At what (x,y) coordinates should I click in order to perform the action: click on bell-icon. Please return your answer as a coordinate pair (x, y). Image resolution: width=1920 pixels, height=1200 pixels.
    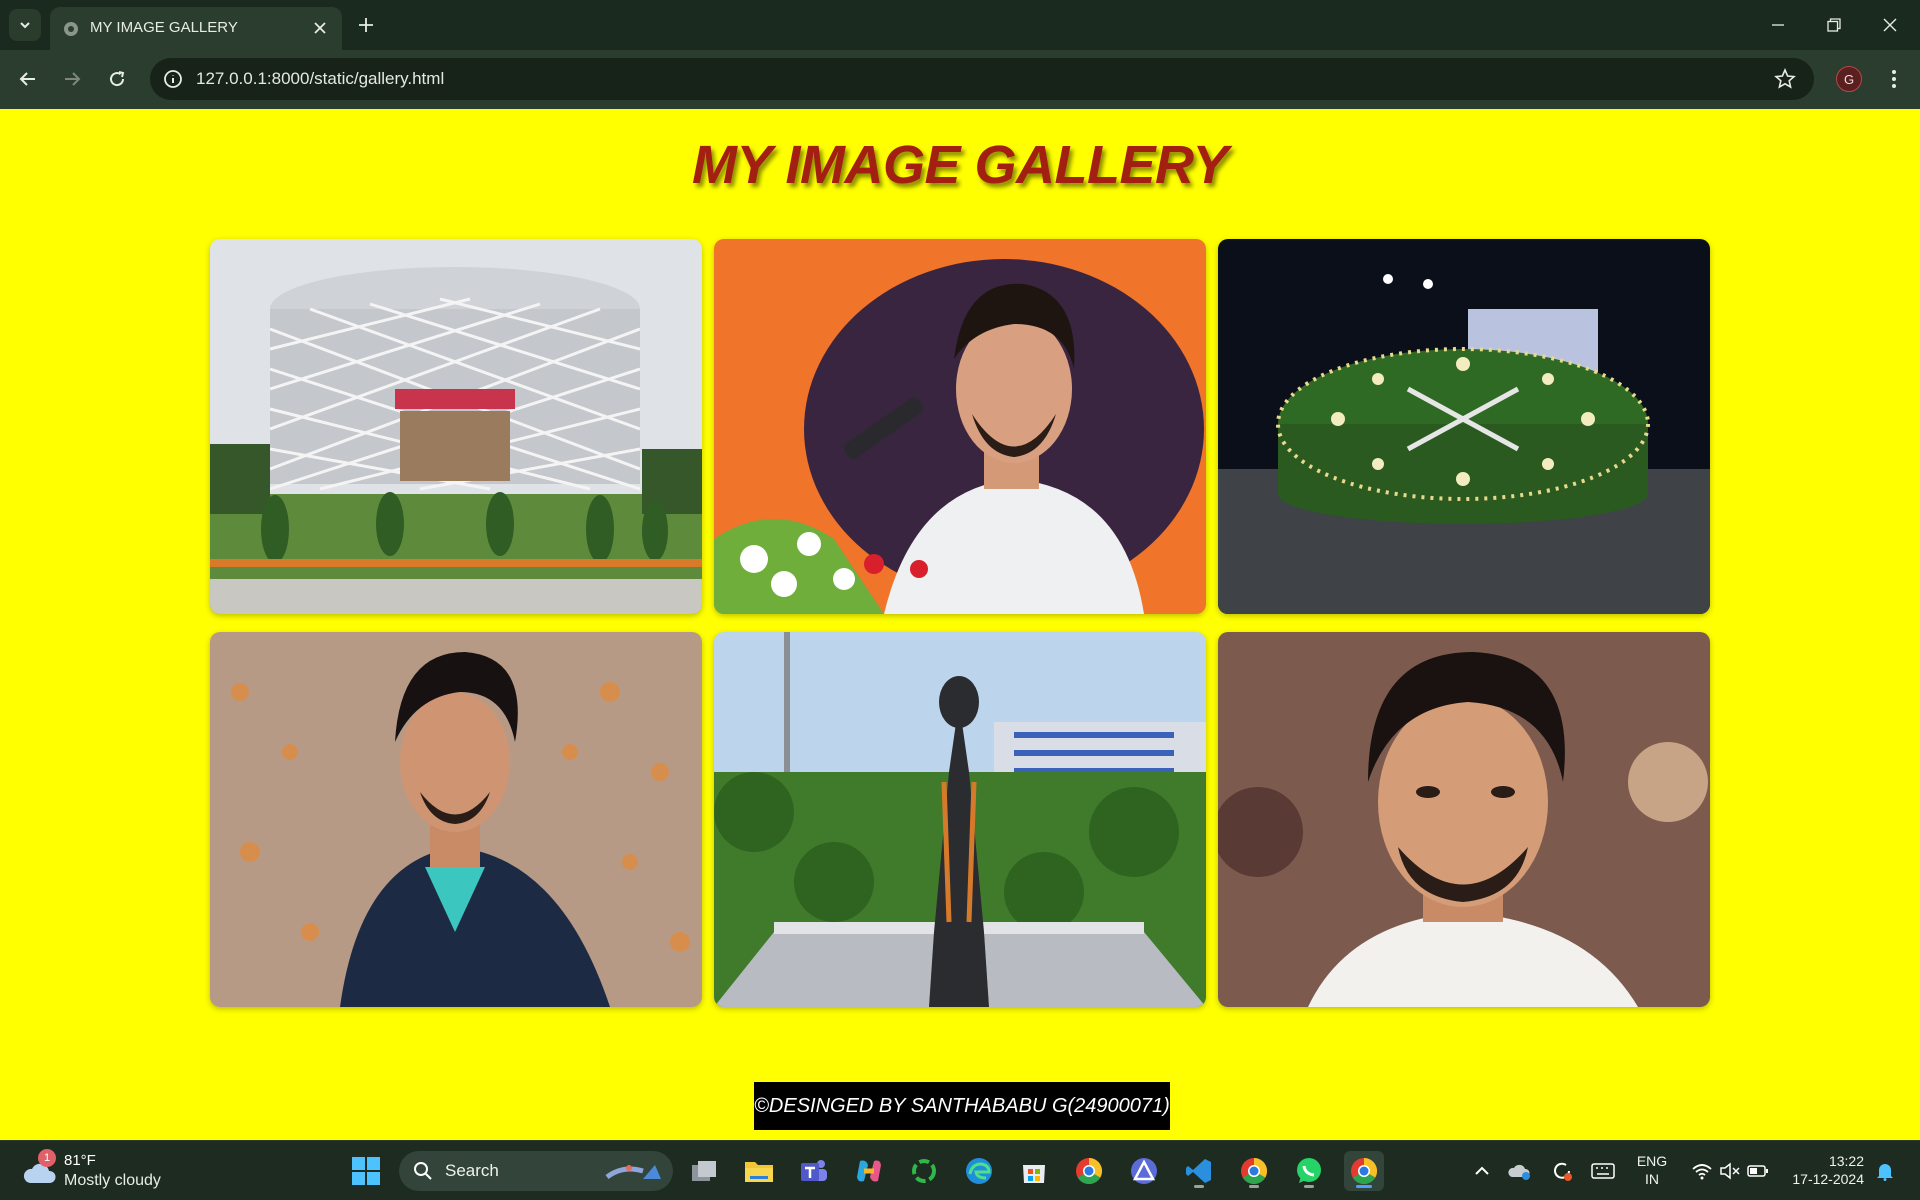
    Looking at the image, I should click on (1885, 1172).